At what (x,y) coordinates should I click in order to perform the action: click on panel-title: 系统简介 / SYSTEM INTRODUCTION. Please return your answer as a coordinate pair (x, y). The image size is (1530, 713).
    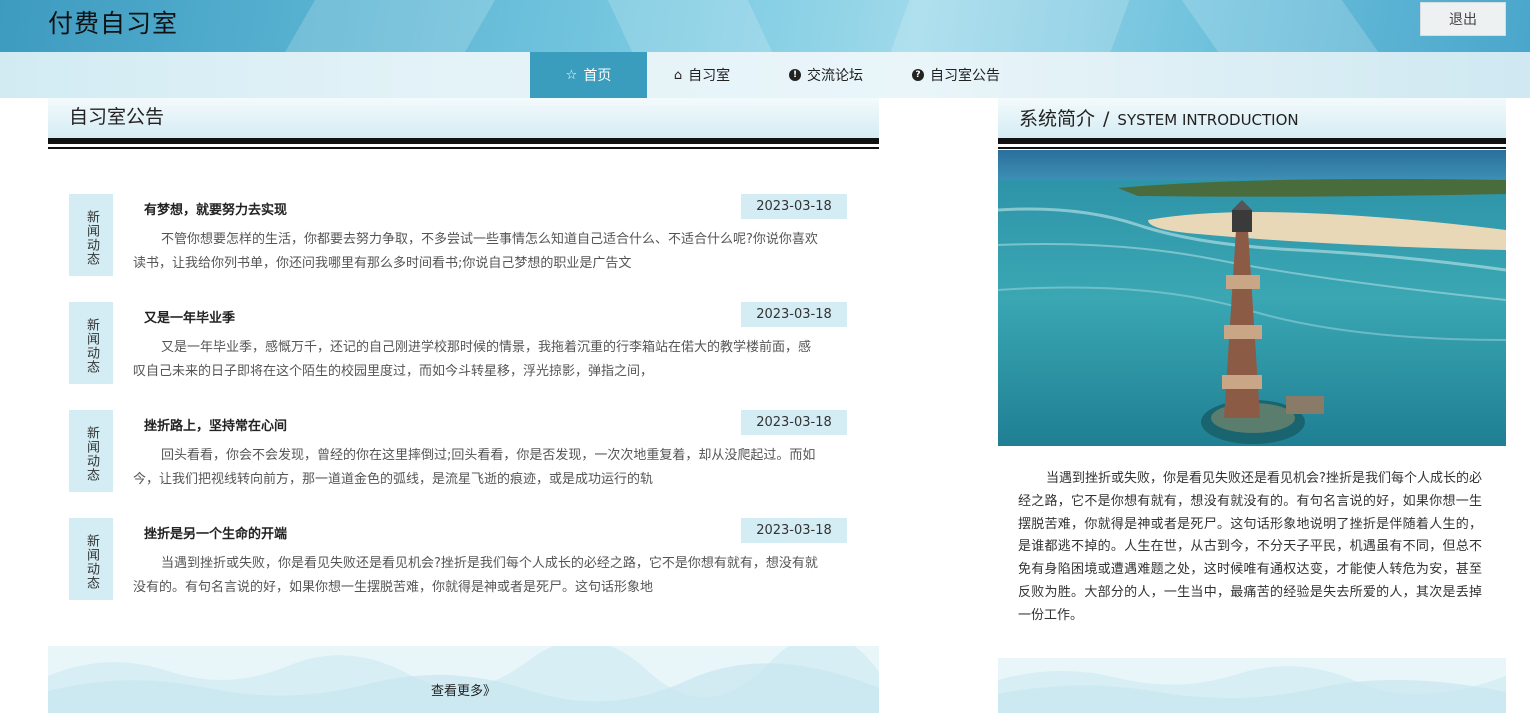
    Looking at the image, I should click on (1159, 117).